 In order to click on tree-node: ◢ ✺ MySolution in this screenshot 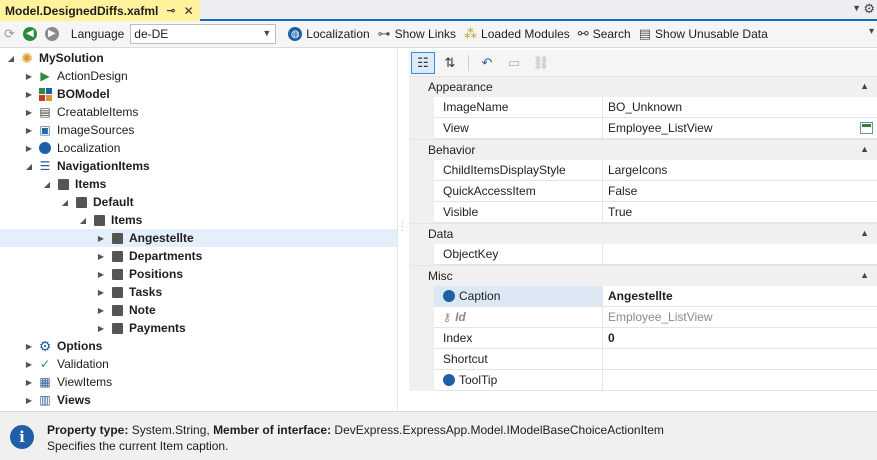, I will do `click(55, 58)`.